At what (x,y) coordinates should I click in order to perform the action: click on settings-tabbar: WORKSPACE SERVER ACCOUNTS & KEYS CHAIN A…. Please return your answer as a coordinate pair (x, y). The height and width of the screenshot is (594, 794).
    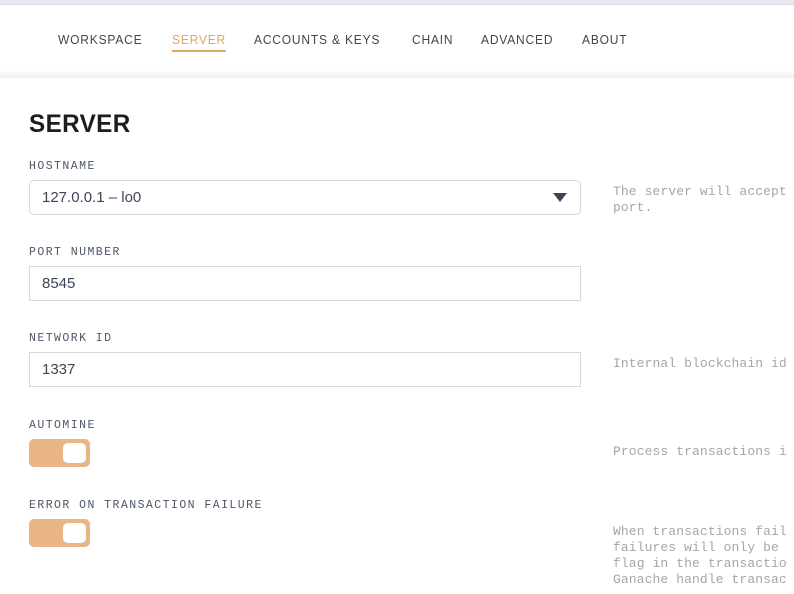
    Looking at the image, I should click on (397, 42).